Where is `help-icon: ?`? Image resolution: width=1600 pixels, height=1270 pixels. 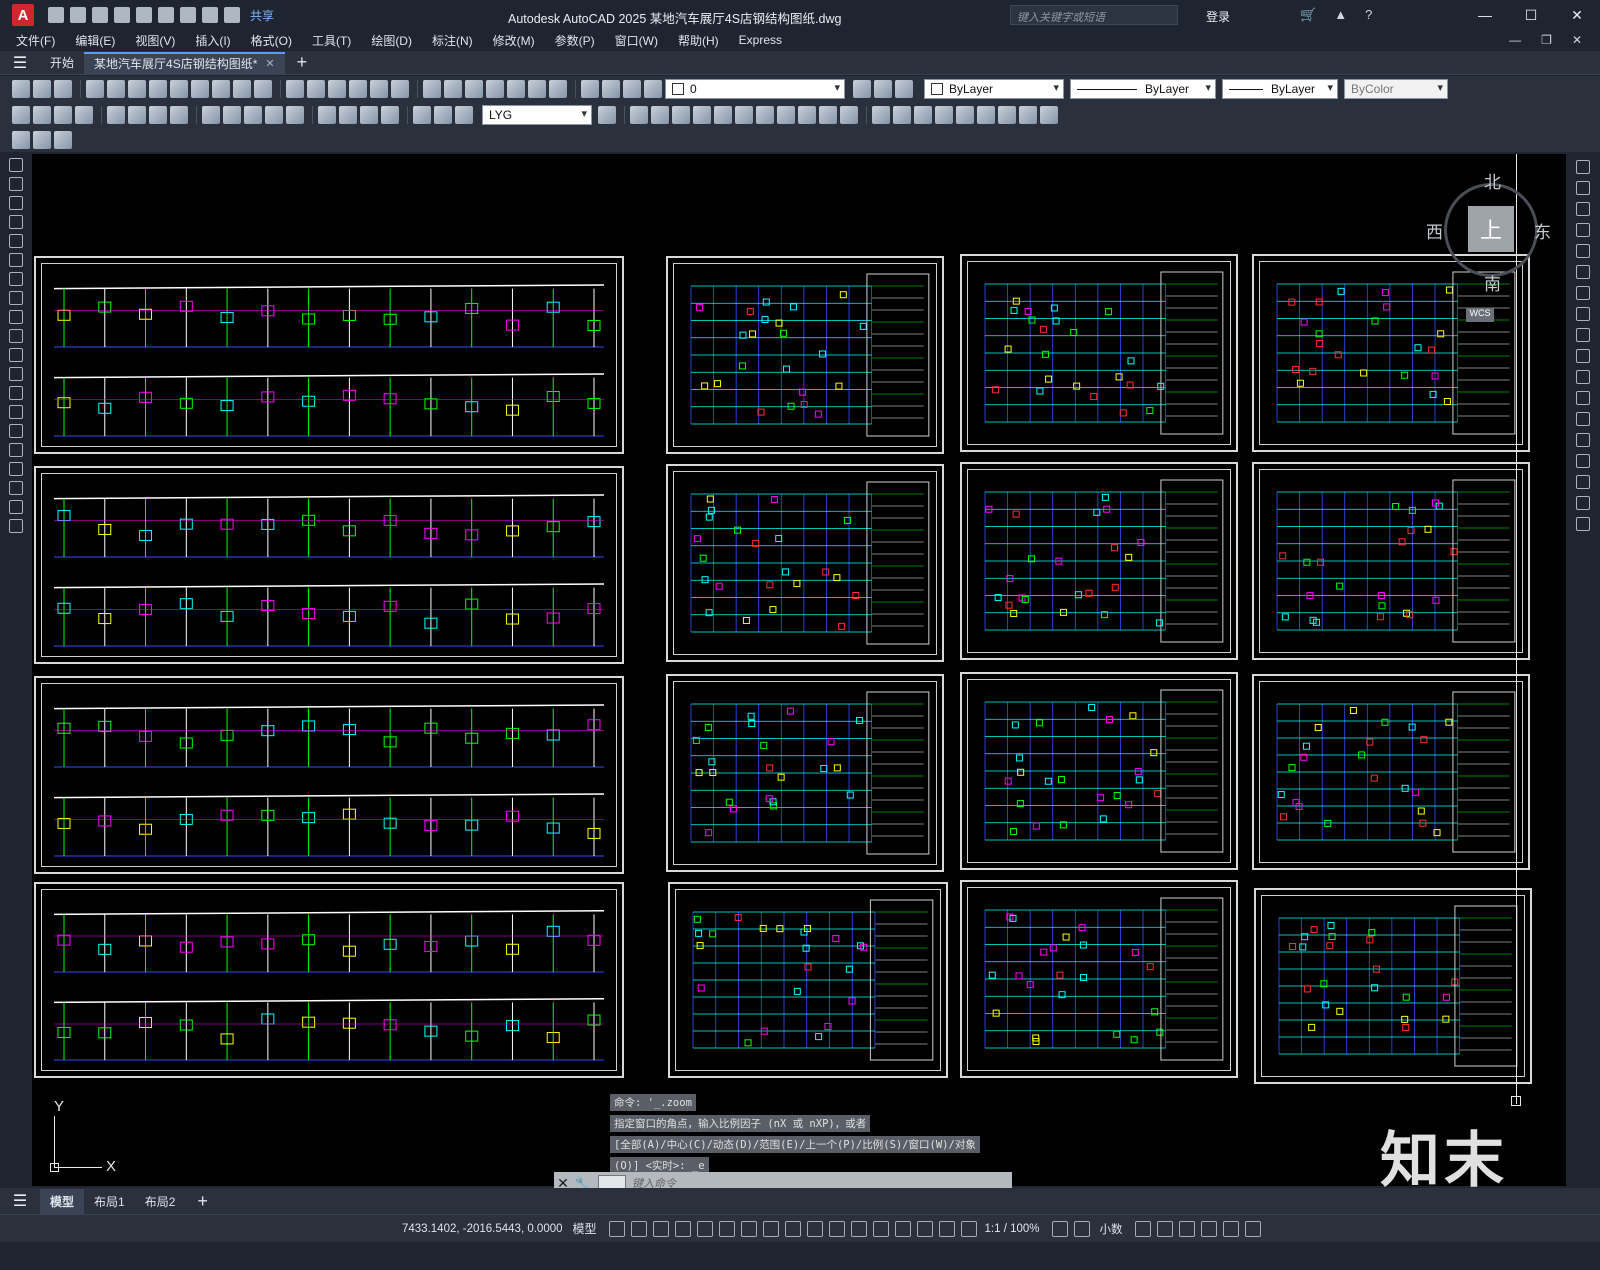
help-icon: ? is located at coordinates (1368, 15).